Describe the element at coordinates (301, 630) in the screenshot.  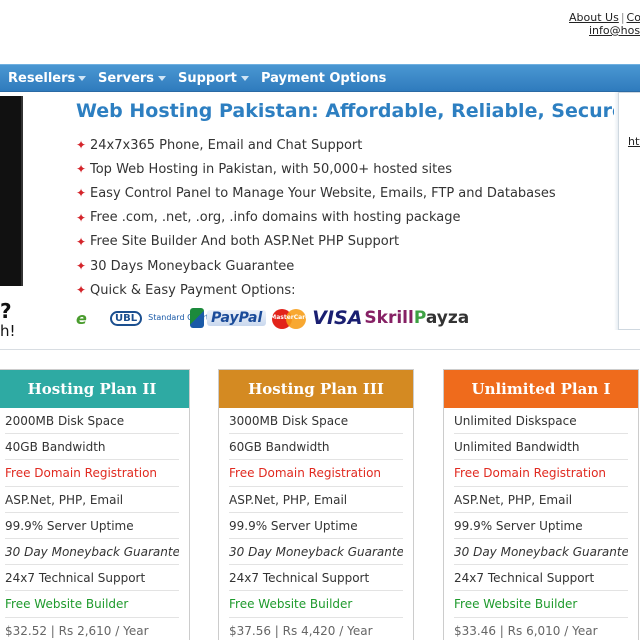
I see `plan-price: $37.56 | Rs 4,420 / Year` at that location.